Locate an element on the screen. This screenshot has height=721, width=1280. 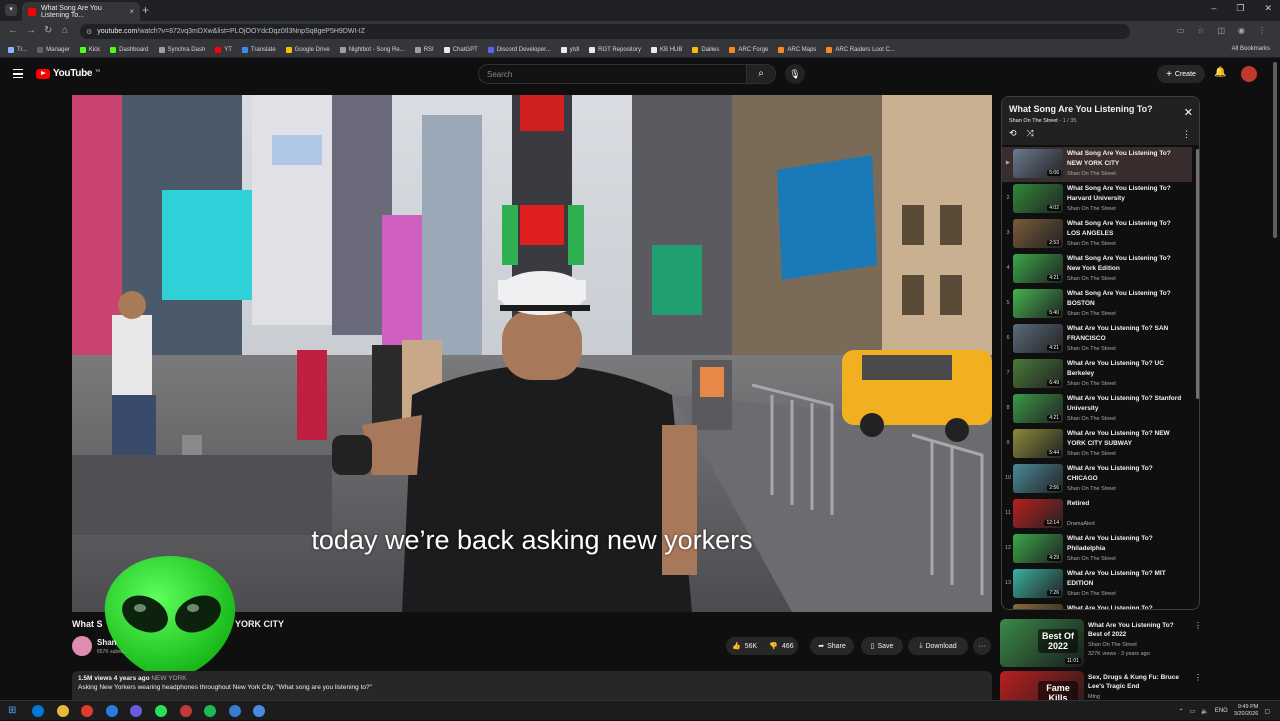
channel-name: Shan is located at coordinates (107, 642).